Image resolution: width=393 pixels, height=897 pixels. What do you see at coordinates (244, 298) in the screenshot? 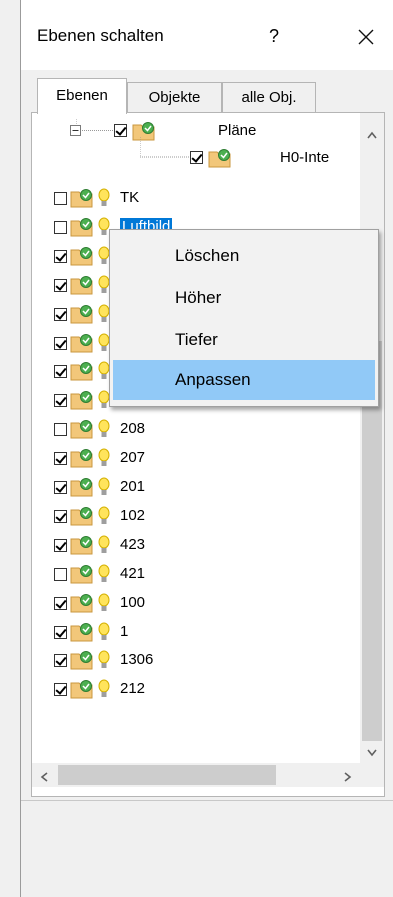
I see `menu-item-hoeher: Höher` at bounding box center [244, 298].